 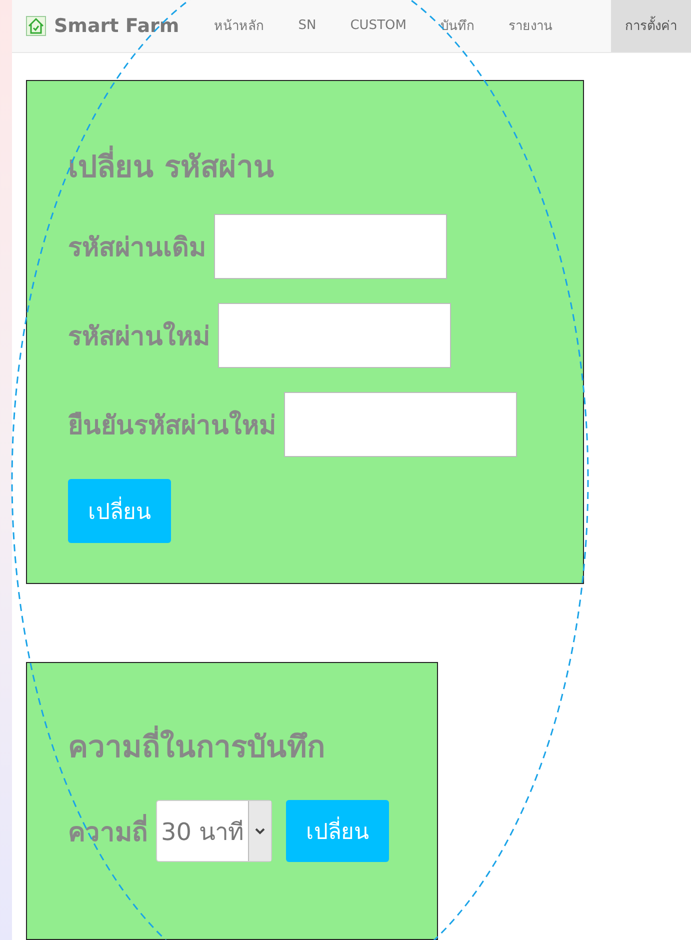 I want to click on nav-link: CUSTOM, so click(x=378, y=26).